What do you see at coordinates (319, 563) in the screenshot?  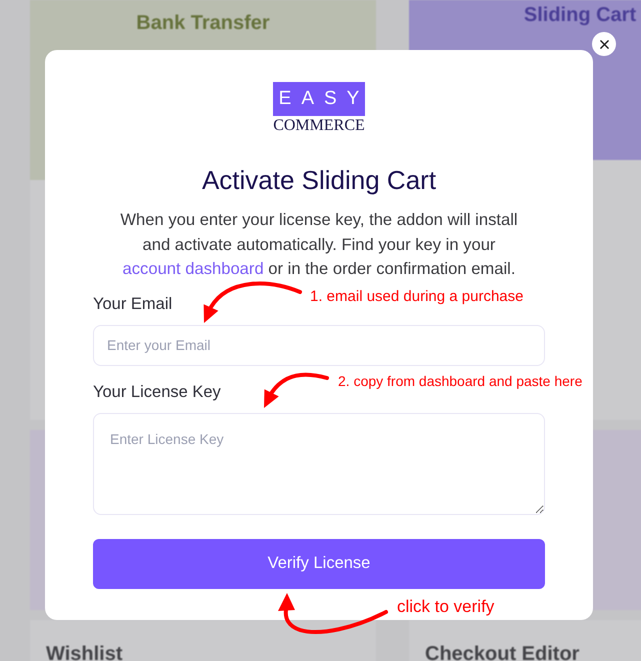 I see `verify-button: Verify License` at bounding box center [319, 563].